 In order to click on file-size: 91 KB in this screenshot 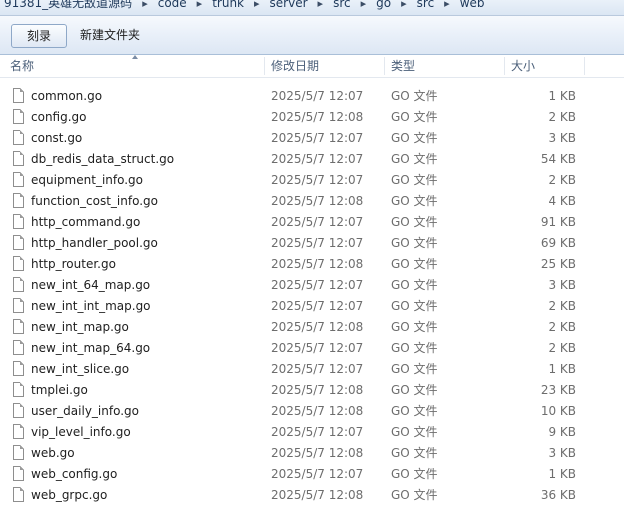, I will do `click(558, 222)`.